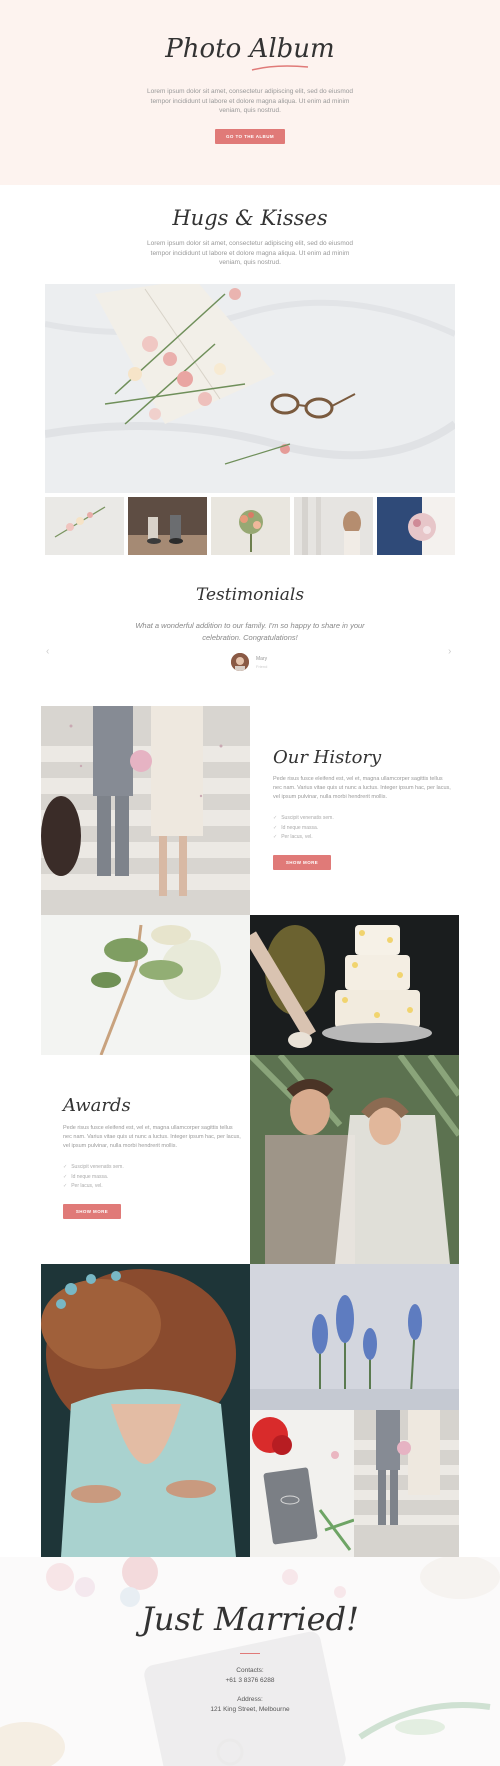  I want to click on main-gallery-photo, so click(250, 388).